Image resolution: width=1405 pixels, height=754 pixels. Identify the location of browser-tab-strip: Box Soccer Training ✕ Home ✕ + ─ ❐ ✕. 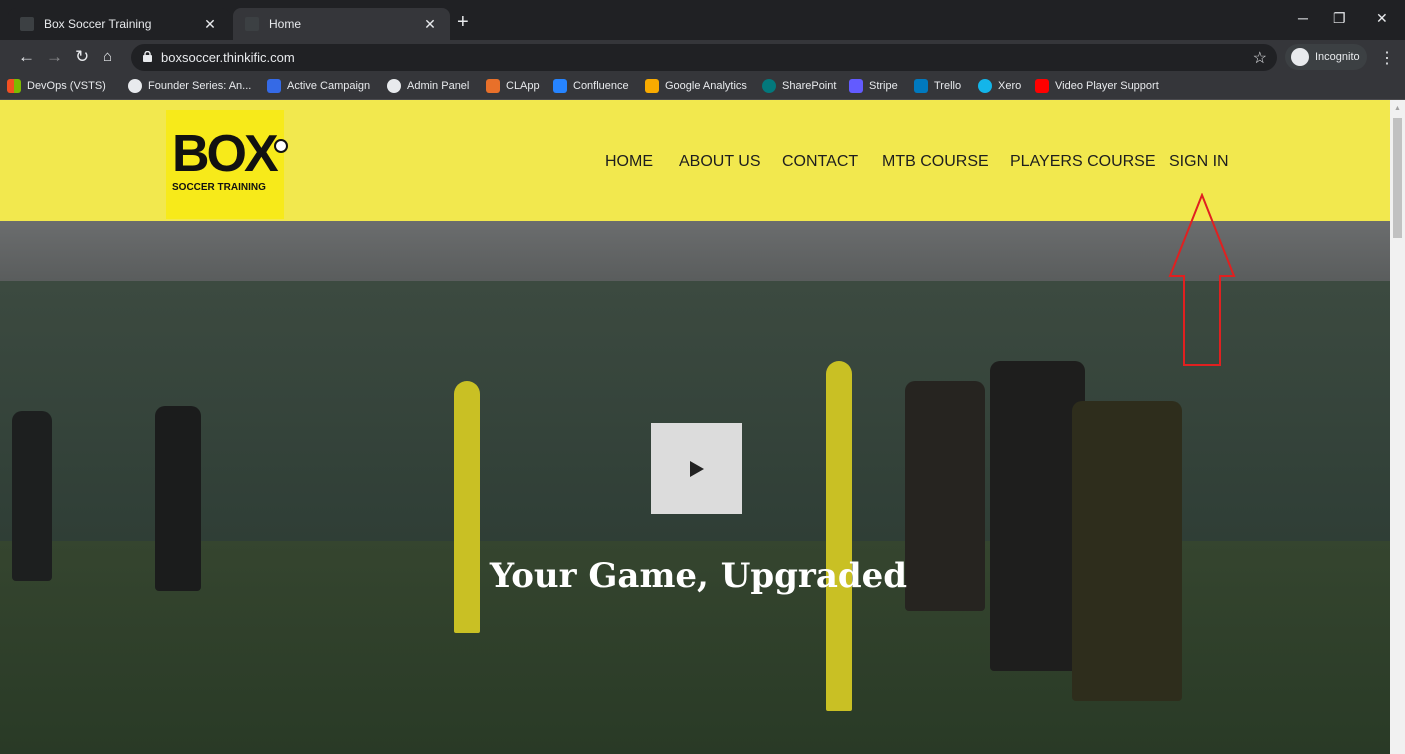
(702, 20).